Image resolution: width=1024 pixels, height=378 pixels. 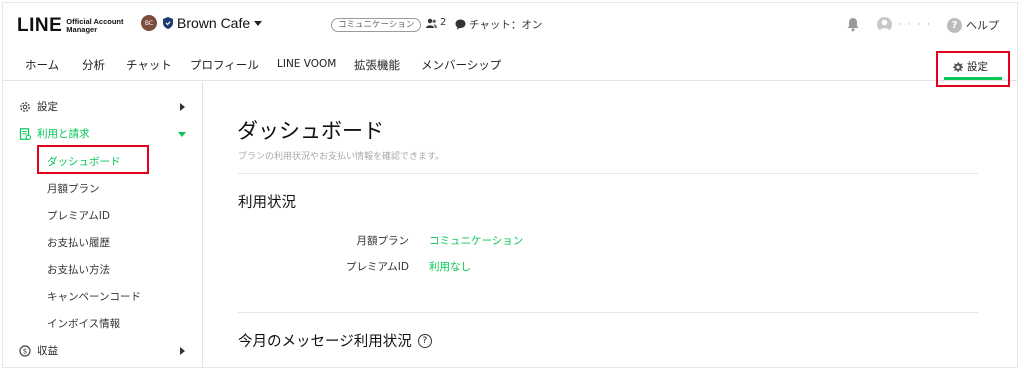 I want to click on sidebar-subitem-premium-id: プレミアムID, so click(x=78, y=215).